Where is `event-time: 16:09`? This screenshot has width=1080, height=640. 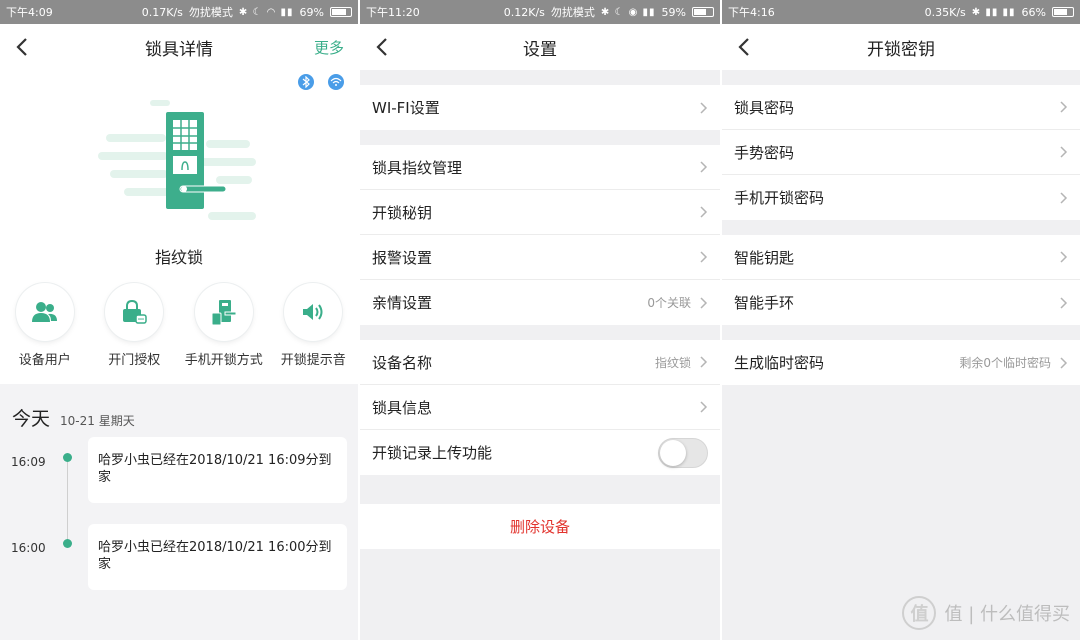 event-time: 16:09 is located at coordinates (28, 462).